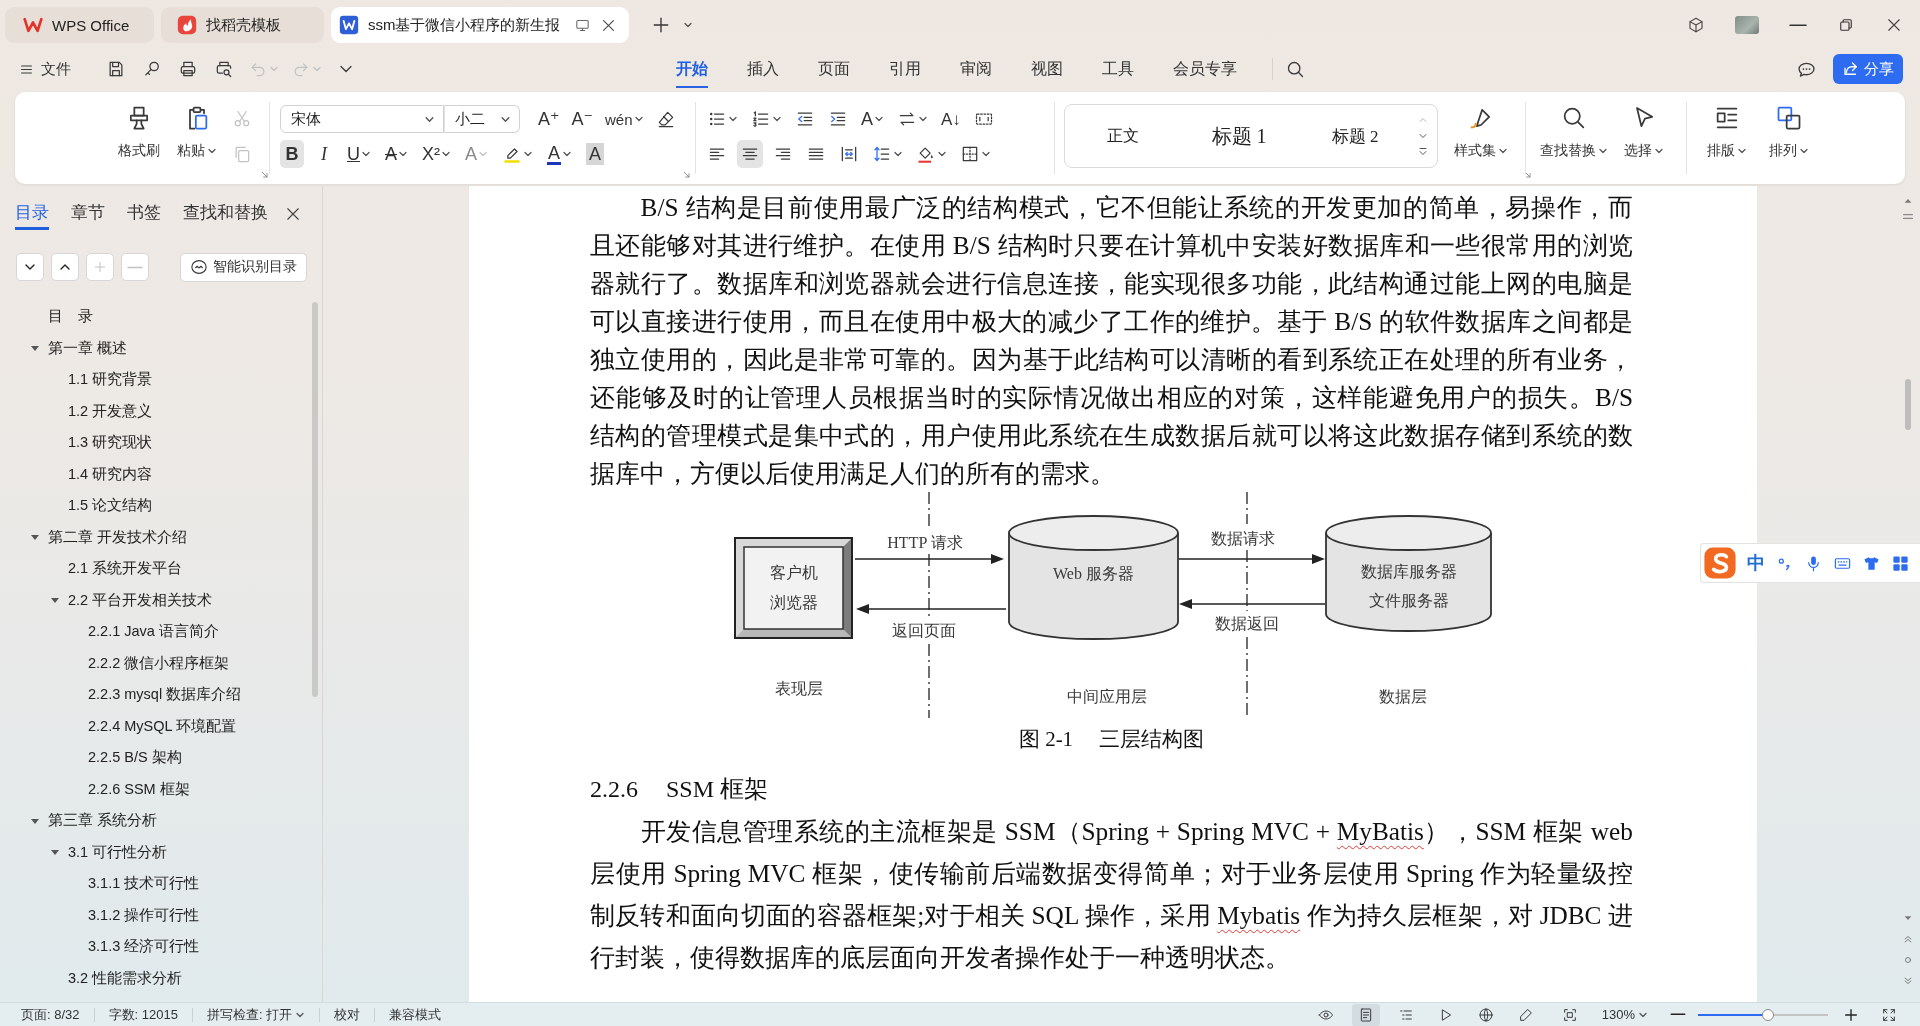 This screenshot has height=1026, width=1920. I want to click on spell-check-toggle: 拼写检查: 打开, so click(256, 1014).